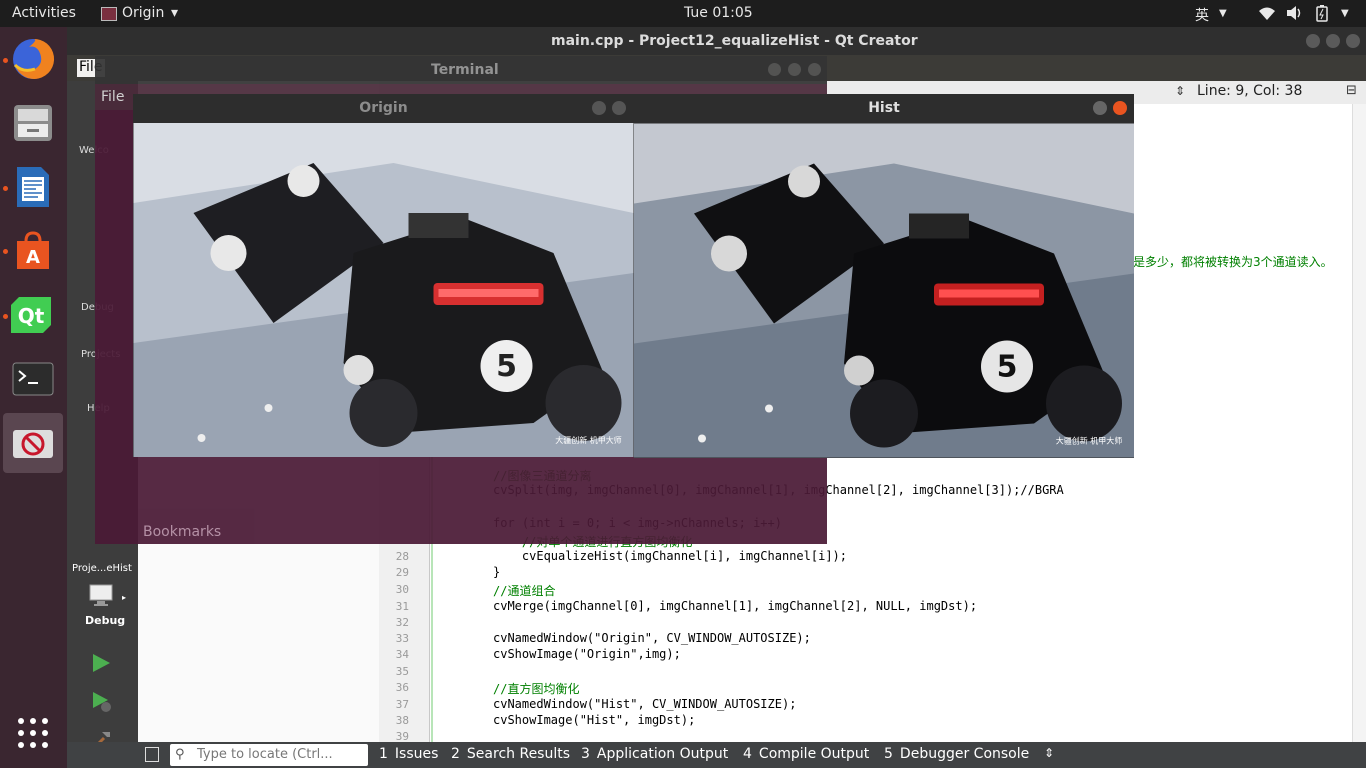  I want to click on code-line: //直方图均衡化, so click(536, 689).